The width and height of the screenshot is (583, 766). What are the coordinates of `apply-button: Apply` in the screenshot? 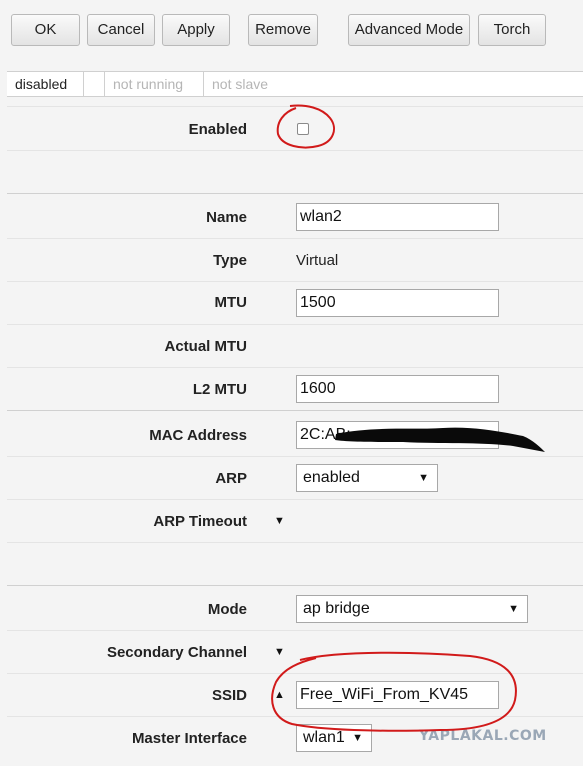 It's located at (196, 30).